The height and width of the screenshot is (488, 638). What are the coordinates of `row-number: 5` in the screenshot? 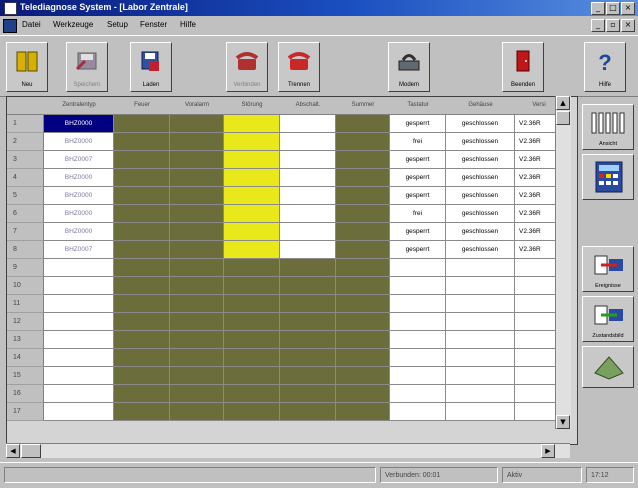 It's located at (25, 196).